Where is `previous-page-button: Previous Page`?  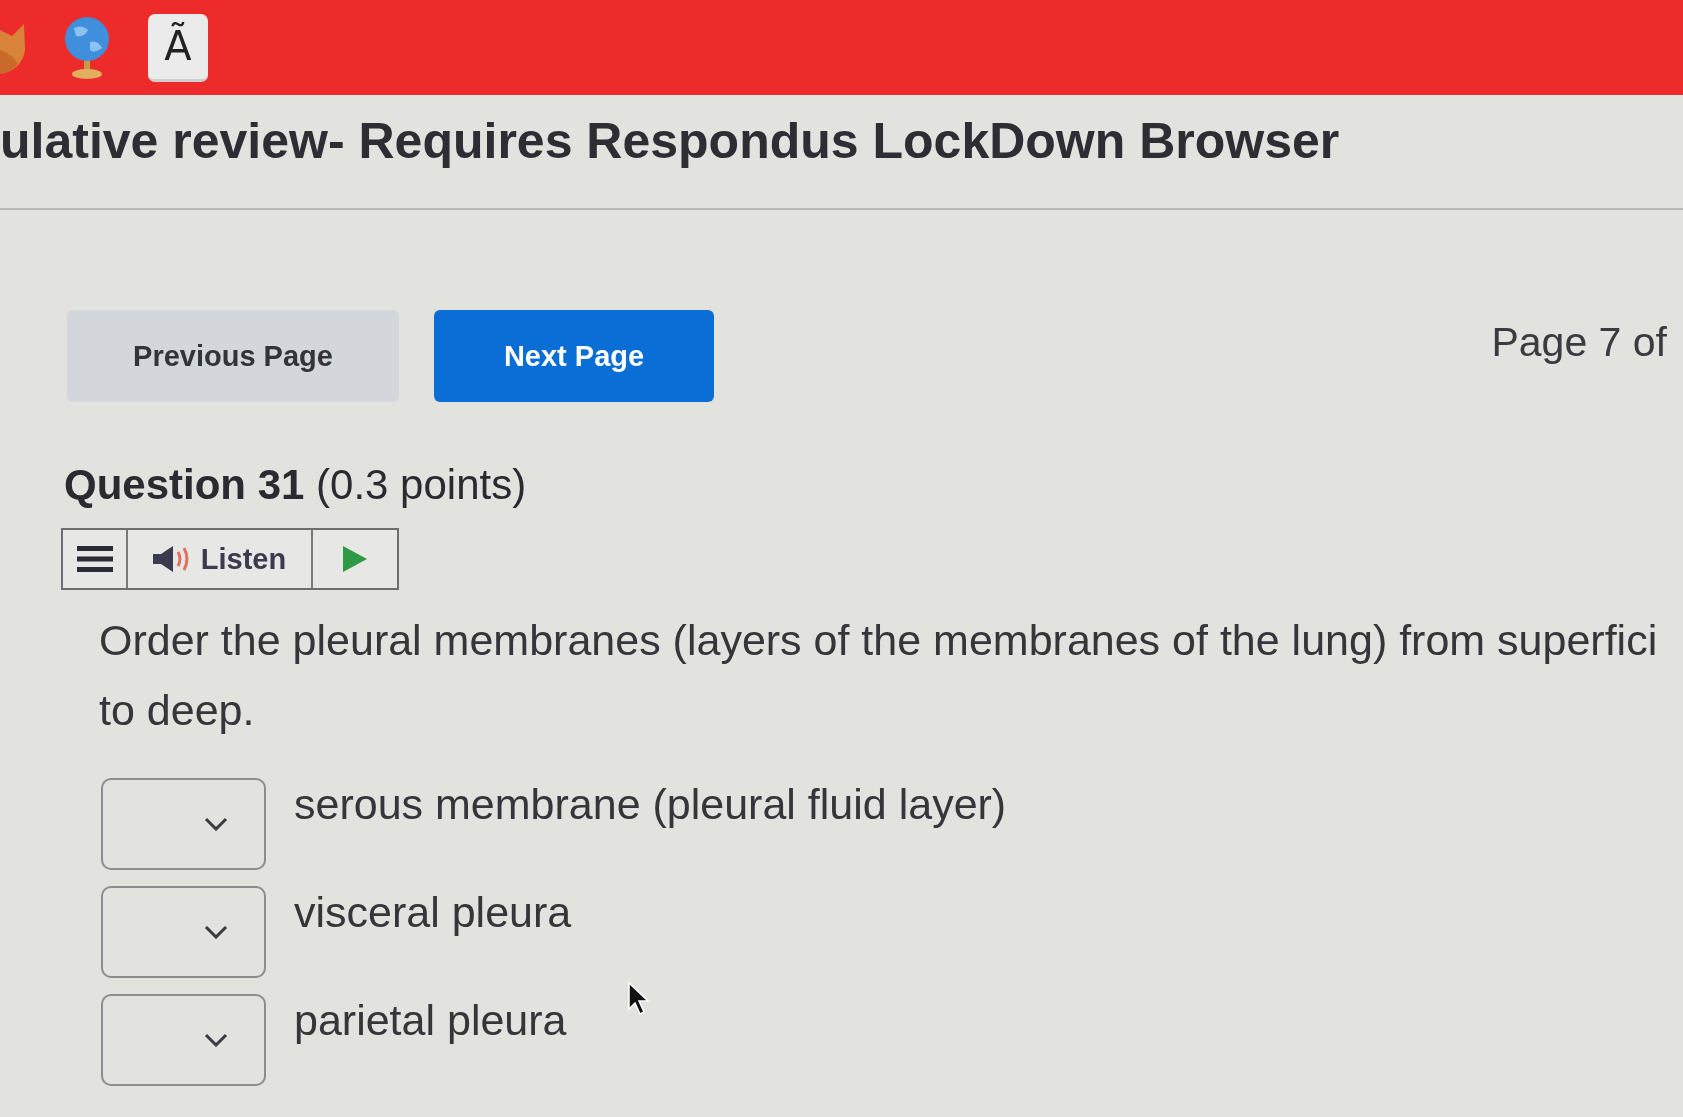
previous-page-button: Previous Page is located at coordinates (233, 356).